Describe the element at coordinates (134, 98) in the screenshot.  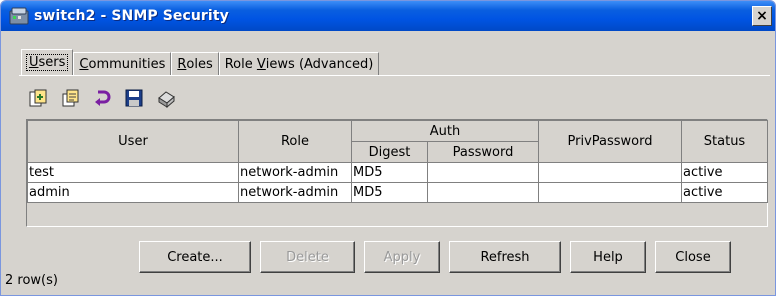
I see `save-icon` at that location.